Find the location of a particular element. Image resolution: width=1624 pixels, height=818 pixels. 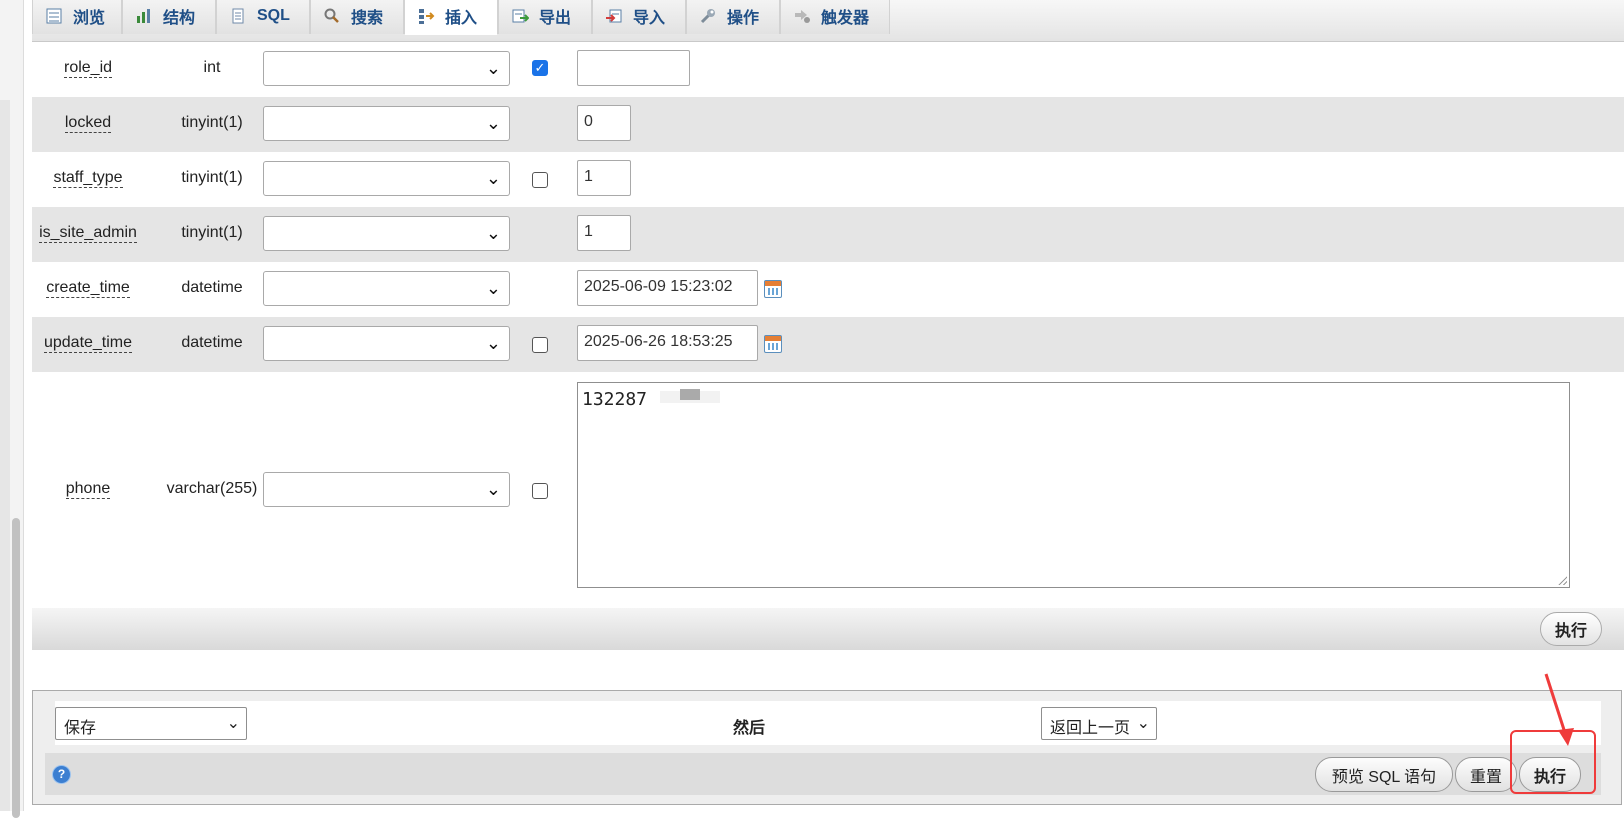

field-name: role_id is located at coordinates (88, 68).